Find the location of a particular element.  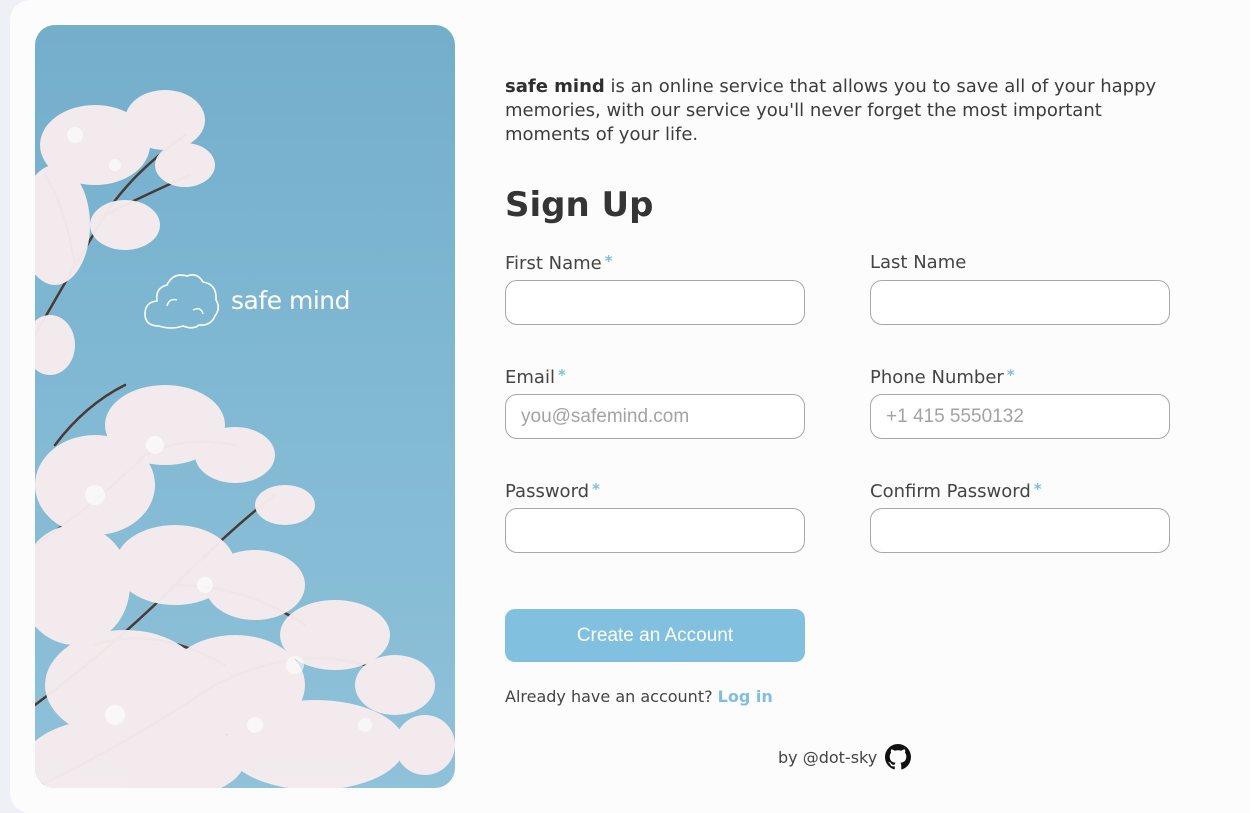

brand-logo: safe mind is located at coordinates (247, 300).